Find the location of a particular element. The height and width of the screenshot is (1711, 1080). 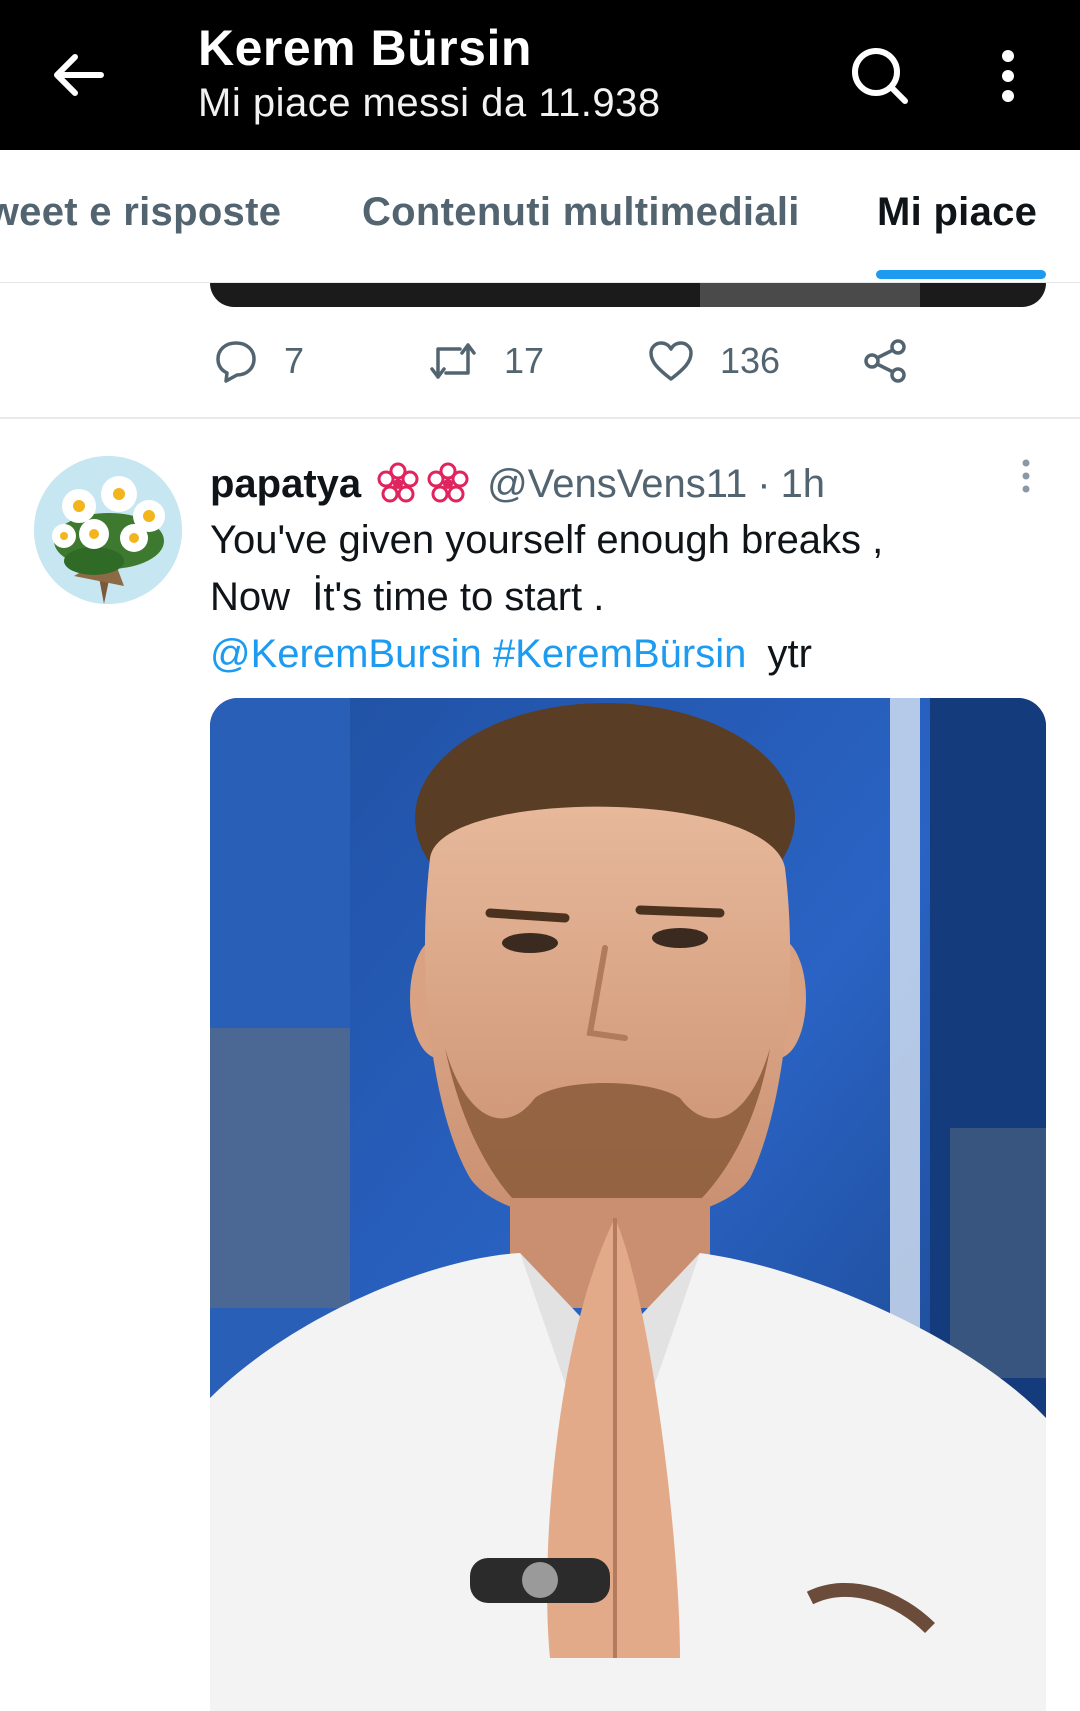

active-tab-indicator is located at coordinates (961, 274).